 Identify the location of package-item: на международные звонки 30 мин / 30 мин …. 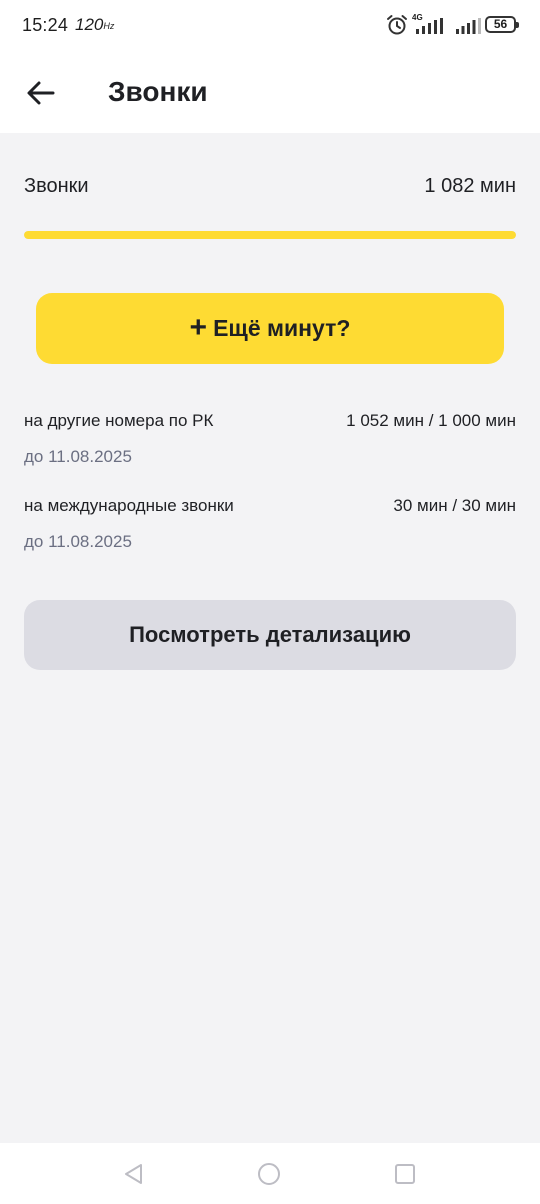
(270, 526).